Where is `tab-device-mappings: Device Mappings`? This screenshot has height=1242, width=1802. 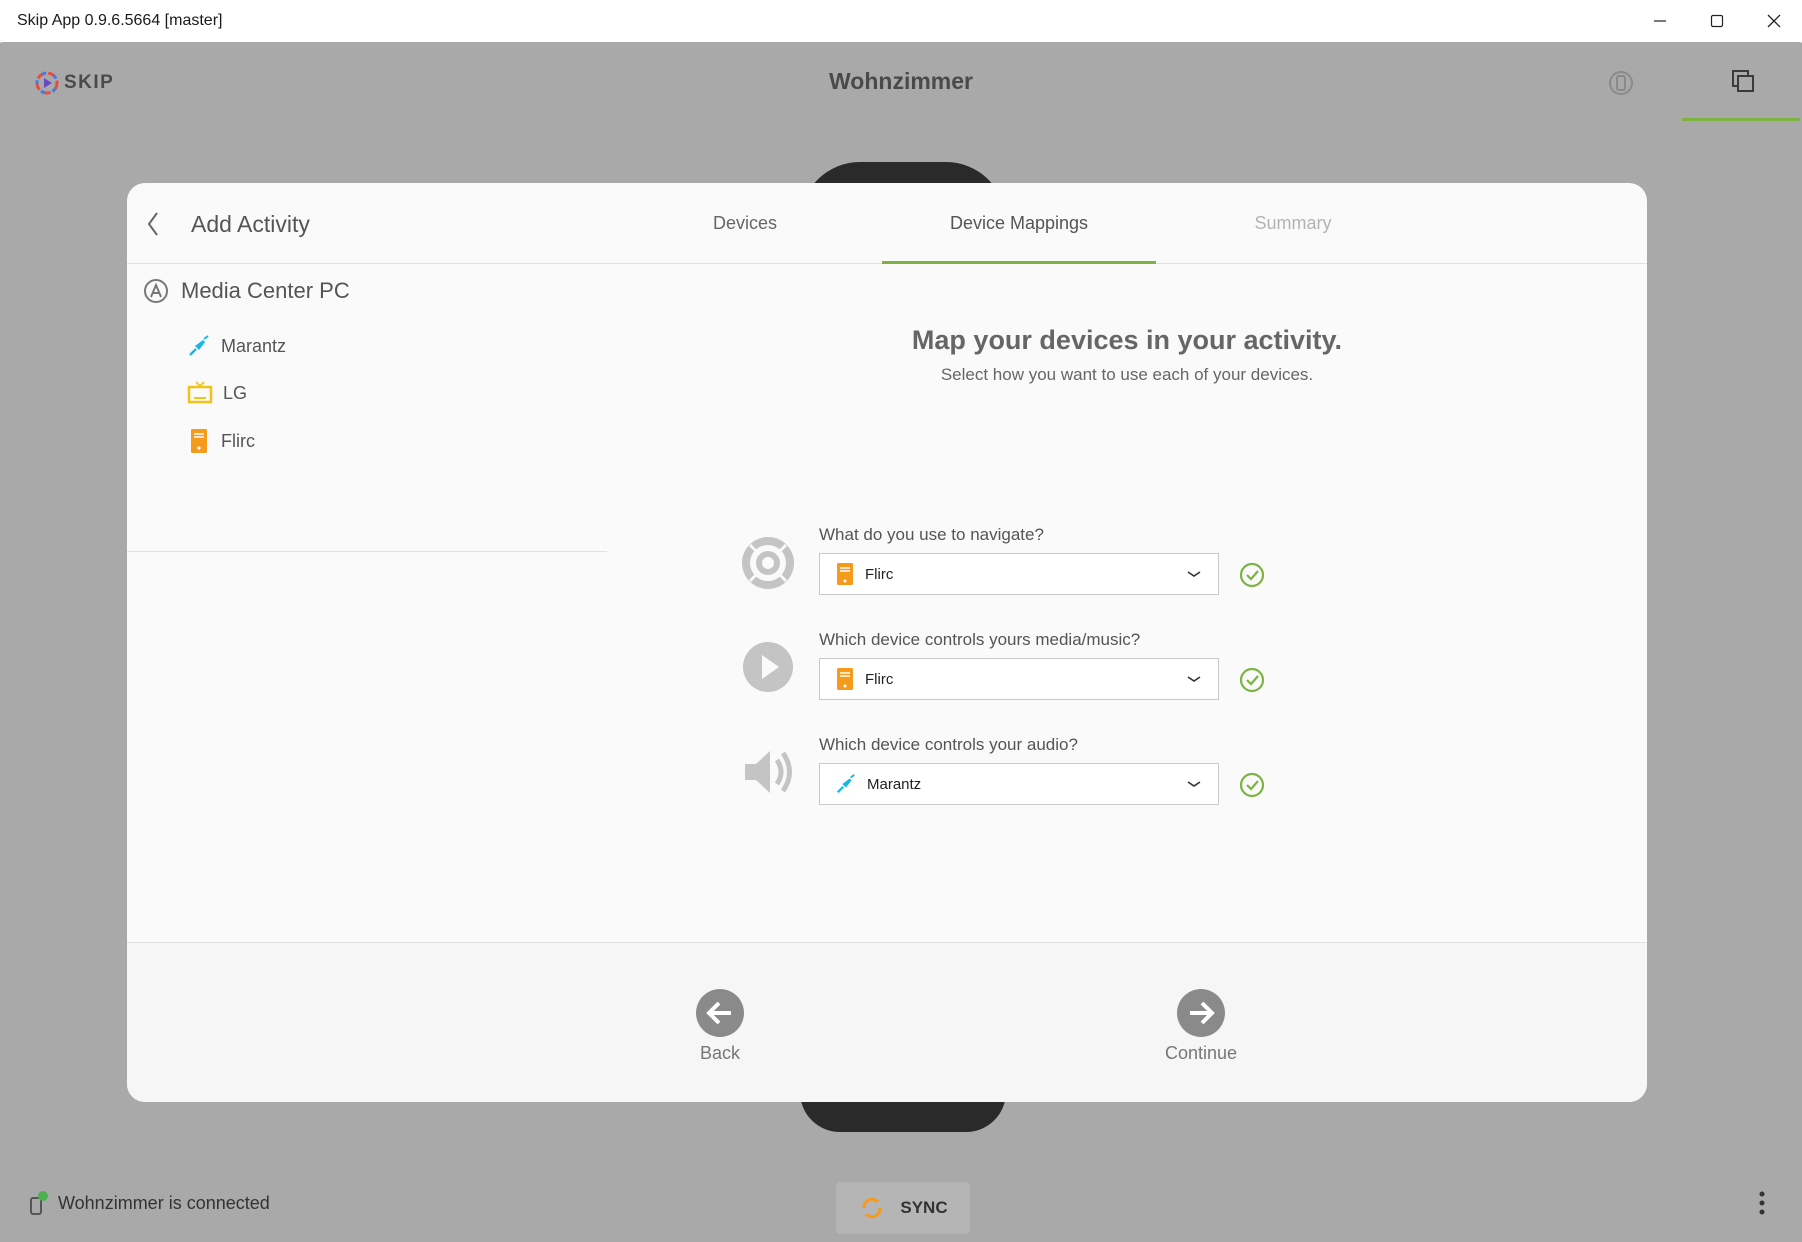
tab-device-mappings: Device Mappings is located at coordinates (1019, 223).